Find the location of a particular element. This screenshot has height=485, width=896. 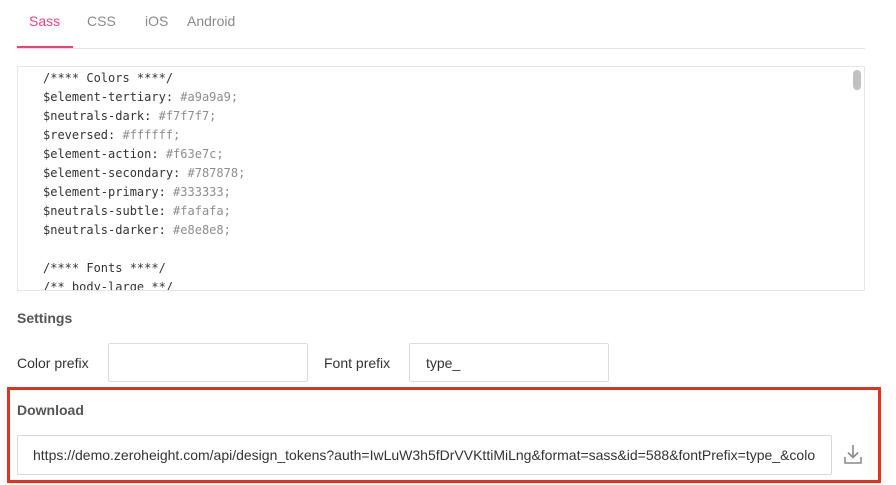

code-token-value: #787878; is located at coordinates (216, 173).